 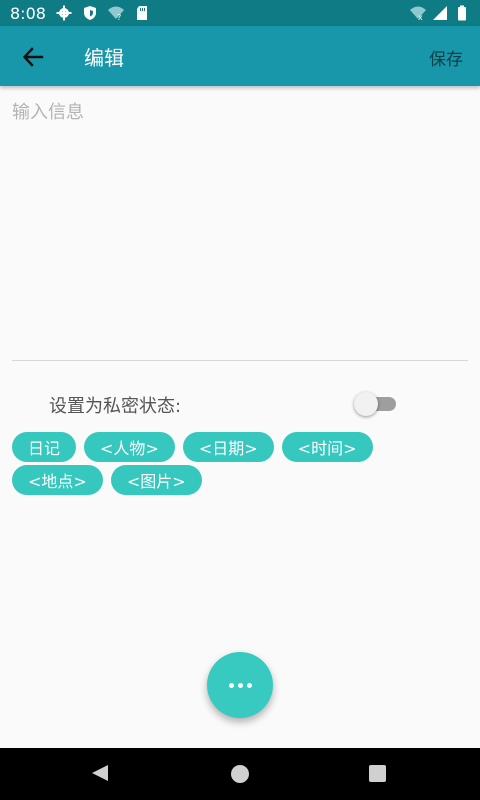 I want to click on shield-icon, so click(x=89, y=13).